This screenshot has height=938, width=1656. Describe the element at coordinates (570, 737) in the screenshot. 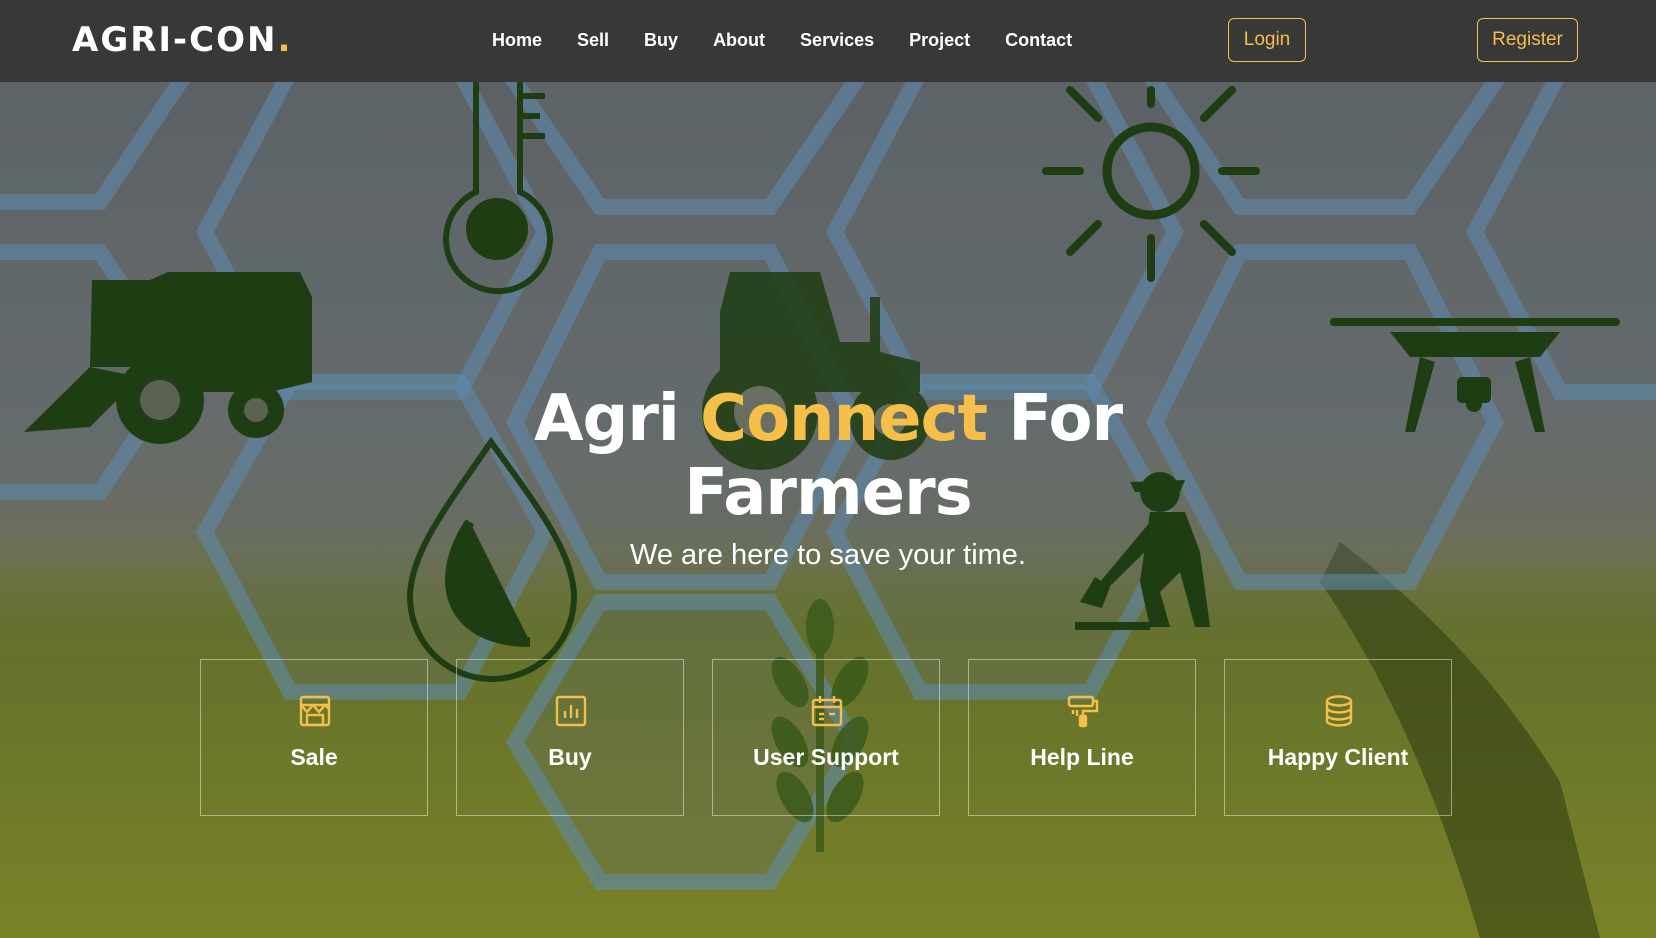

I see `feature-buy: Buy` at that location.